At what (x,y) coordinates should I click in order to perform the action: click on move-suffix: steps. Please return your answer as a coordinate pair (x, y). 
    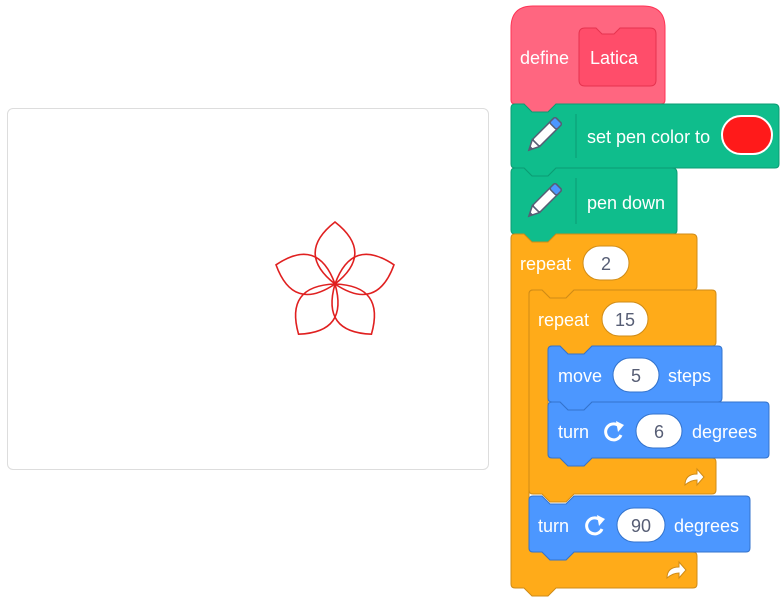
    Looking at the image, I should click on (689, 376).